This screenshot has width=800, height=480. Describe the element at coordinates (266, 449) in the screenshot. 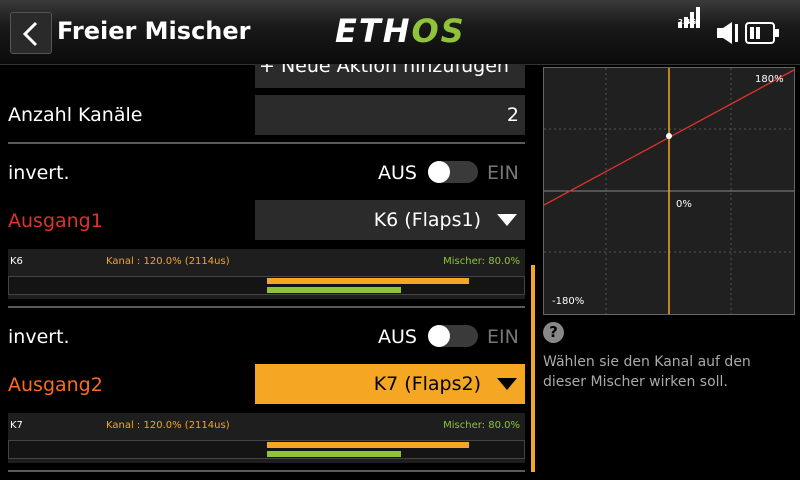

I see `monitor2-bar` at that location.